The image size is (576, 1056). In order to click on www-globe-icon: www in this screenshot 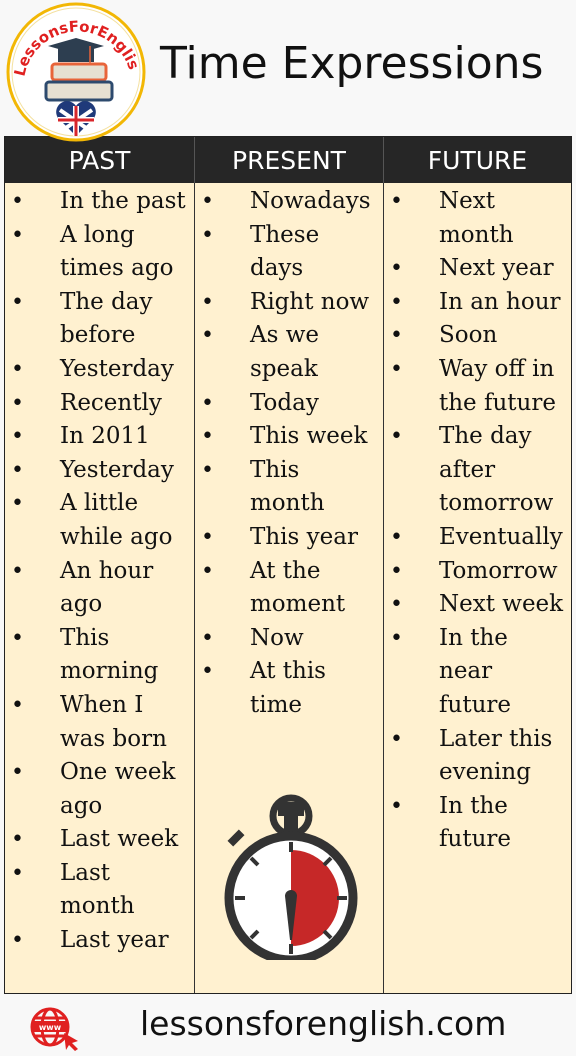, I will do `click(54, 1029)`.